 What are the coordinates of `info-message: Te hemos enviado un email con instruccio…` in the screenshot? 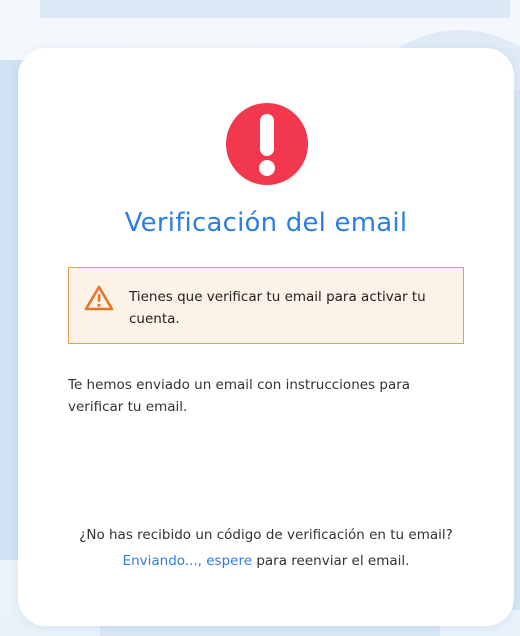 It's located at (239, 396).